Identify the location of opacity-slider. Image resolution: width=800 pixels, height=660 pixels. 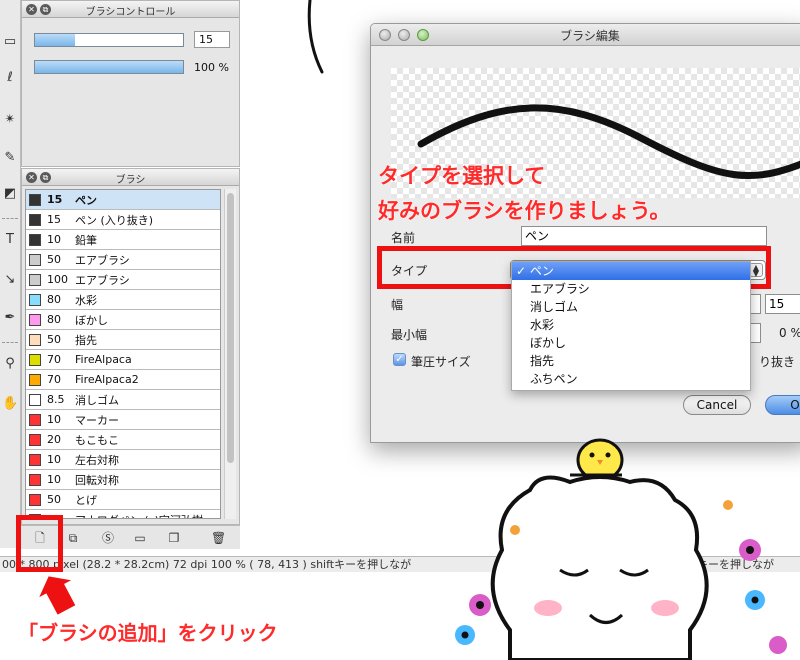
(109, 67).